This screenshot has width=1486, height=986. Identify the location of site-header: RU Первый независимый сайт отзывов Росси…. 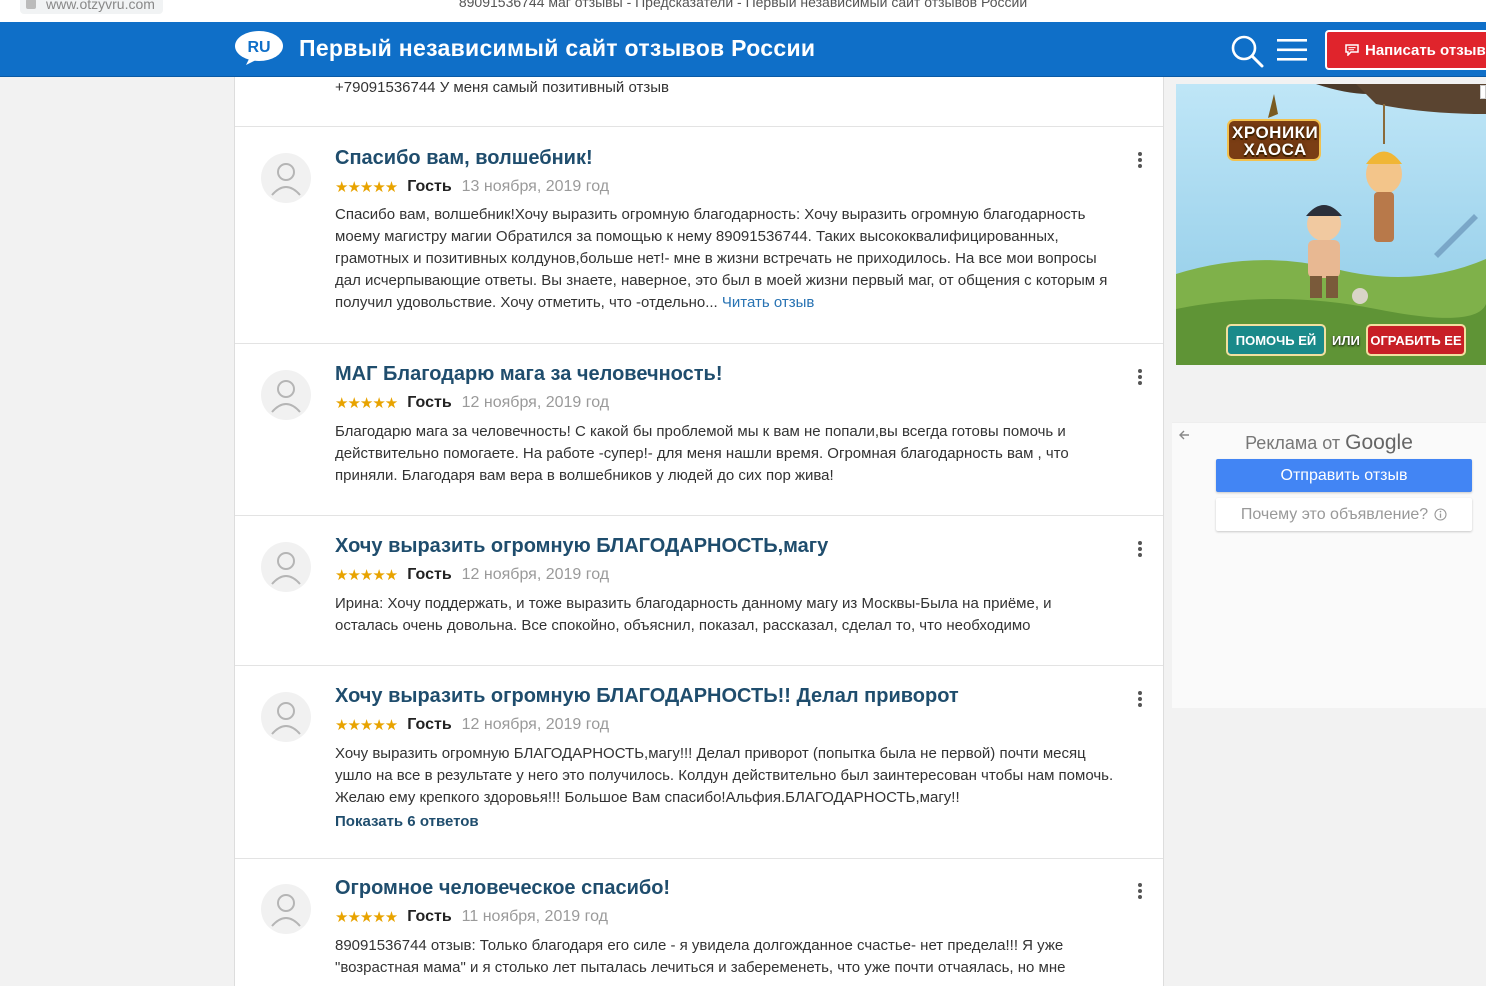
(743, 49).